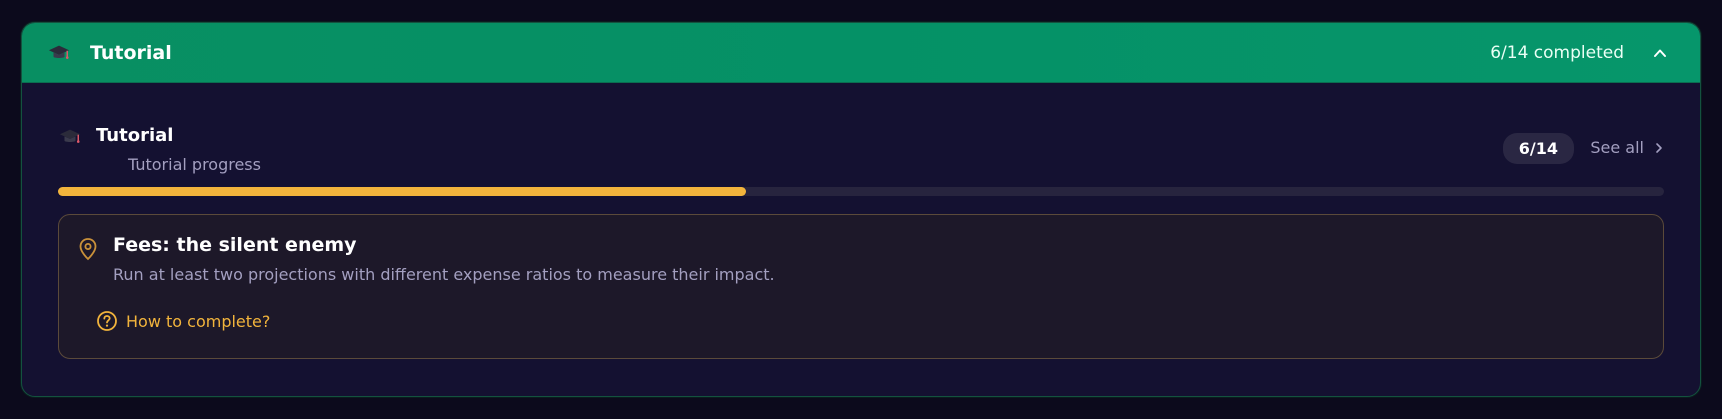 This screenshot has height=419, width=1722. I want to click on progress-bar-fill, so click(402, 191).